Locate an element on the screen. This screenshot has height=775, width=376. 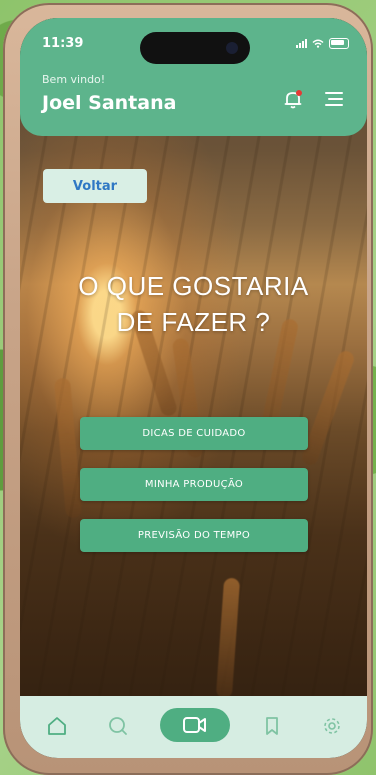
bookmark-icon is located at coordinates (272, 726).